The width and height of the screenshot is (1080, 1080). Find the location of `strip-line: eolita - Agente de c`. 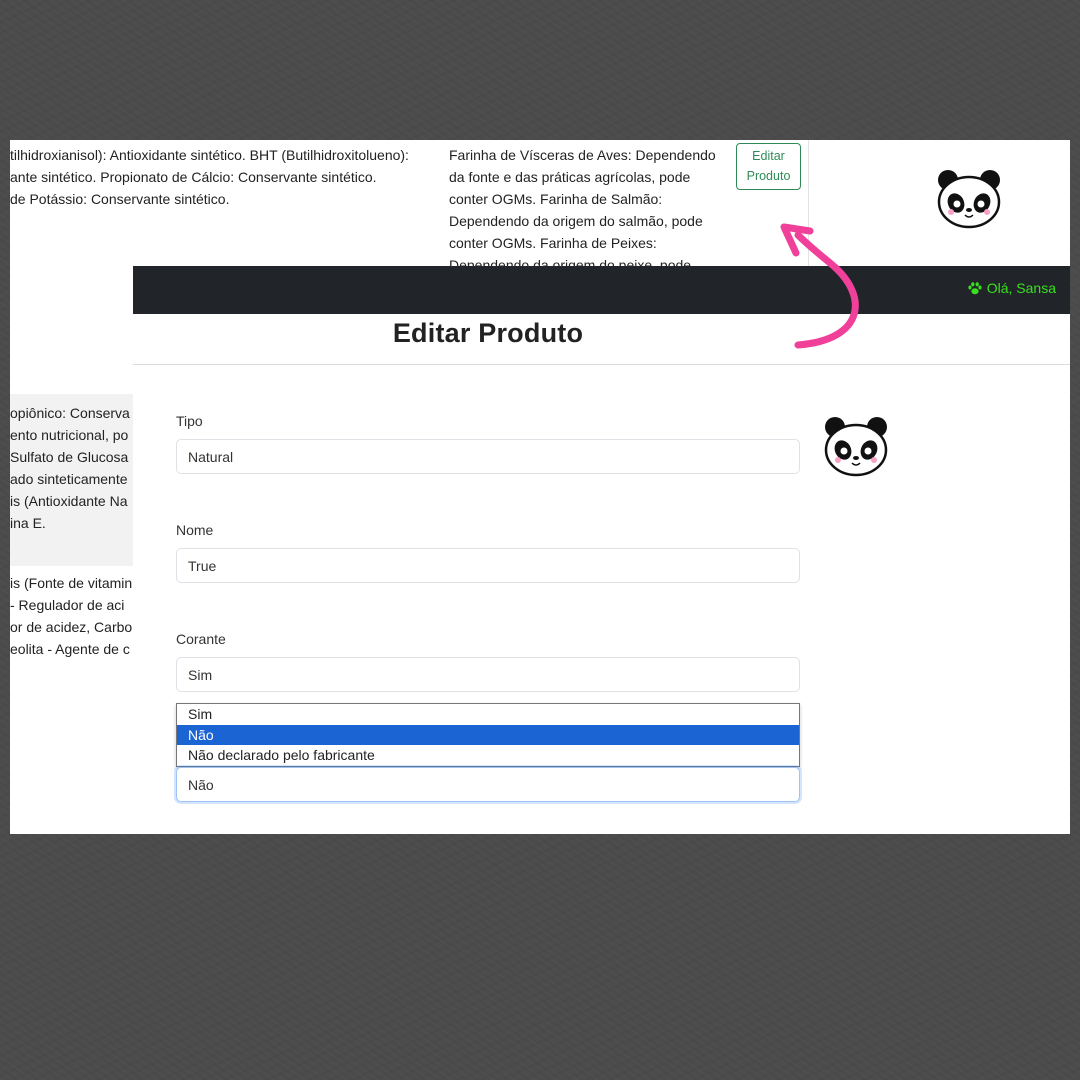

strip-line: eolita - Agente de c is located at coordinates (70, 649).